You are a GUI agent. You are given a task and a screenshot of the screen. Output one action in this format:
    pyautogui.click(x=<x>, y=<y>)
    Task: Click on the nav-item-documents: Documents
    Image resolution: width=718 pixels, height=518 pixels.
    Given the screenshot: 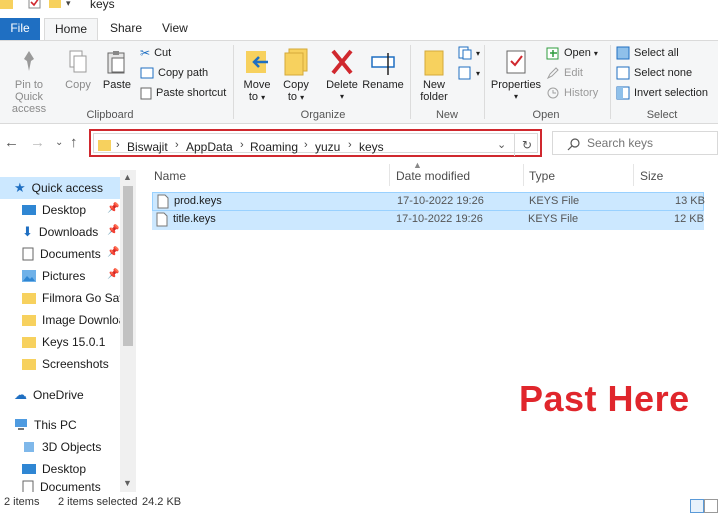 What is the action you would take?
    pyautogui.click(x=61, y=254)
    